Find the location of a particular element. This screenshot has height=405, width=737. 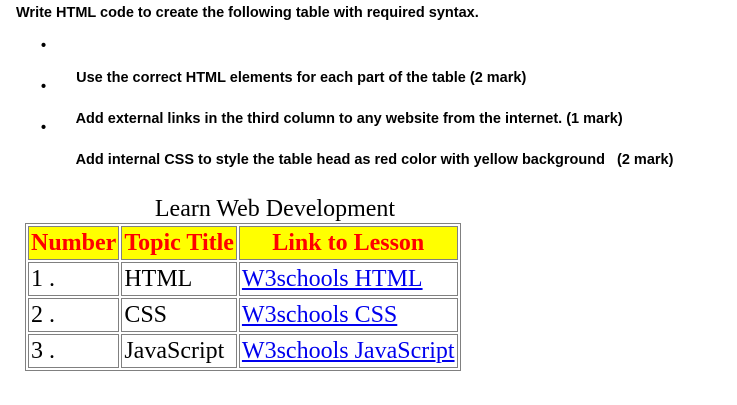

cell-topic: JavaScript is located at coordinates (179, 351).